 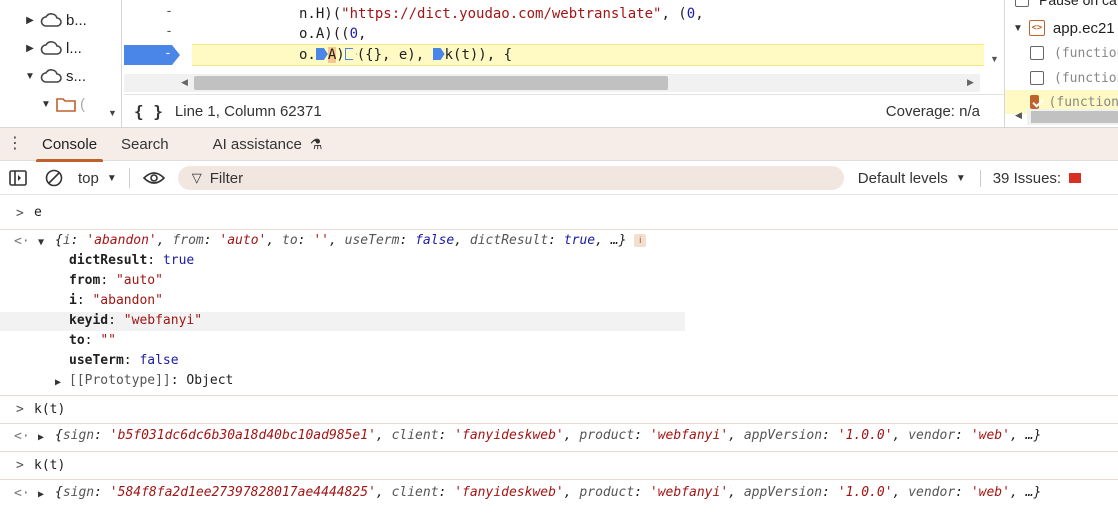 I want to click on flask-icon: ⚗, so click(x=316, y=143).